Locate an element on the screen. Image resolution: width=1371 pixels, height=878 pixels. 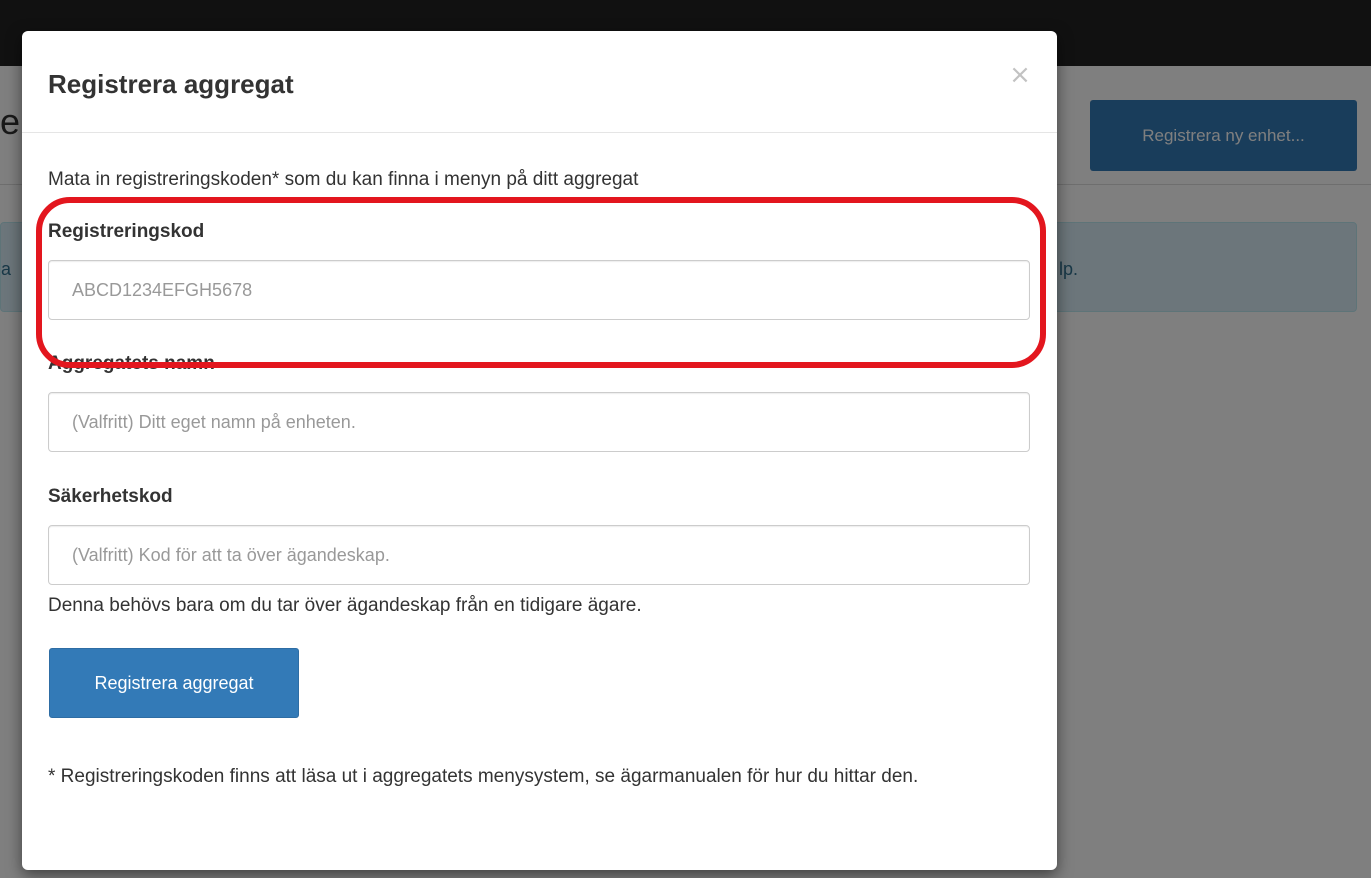
close-icon: × is located at coordinates (1020, 75).